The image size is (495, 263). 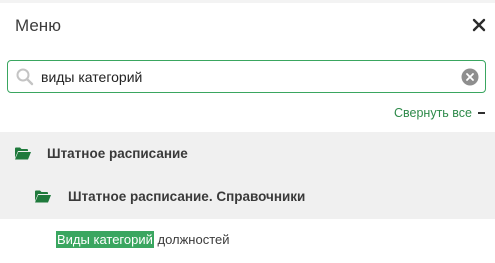 I want to click on search-match-highlight: Виды категорий, so click(x=105, y=239).